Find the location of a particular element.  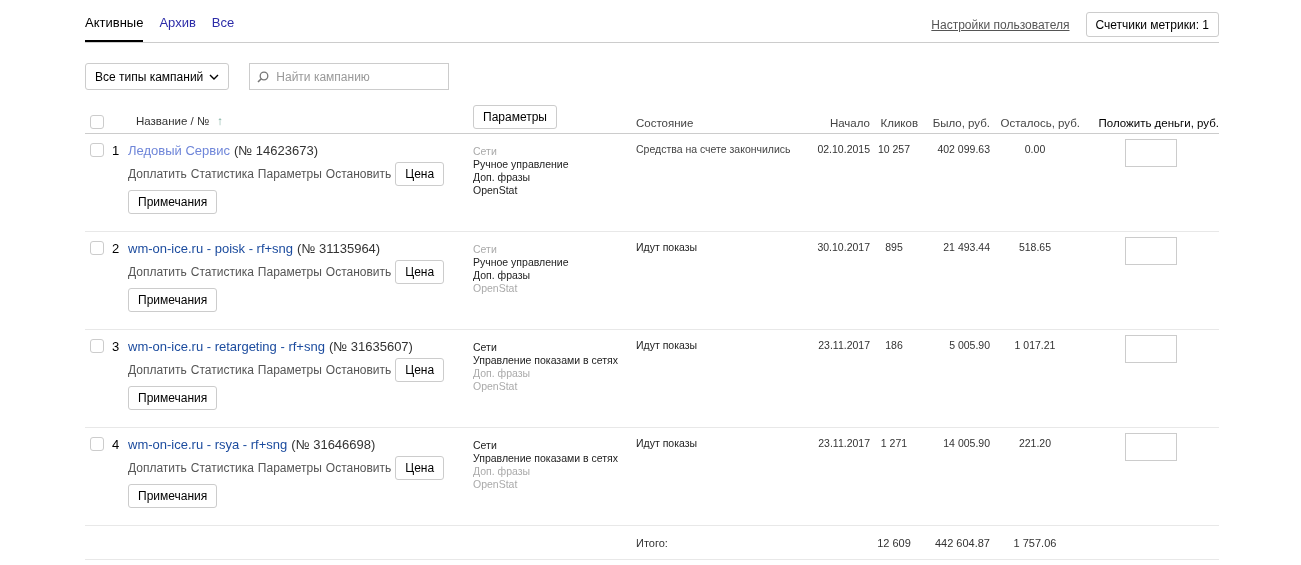

left-cell-text: 1 017.21 is located at coordinates (1035, 346).